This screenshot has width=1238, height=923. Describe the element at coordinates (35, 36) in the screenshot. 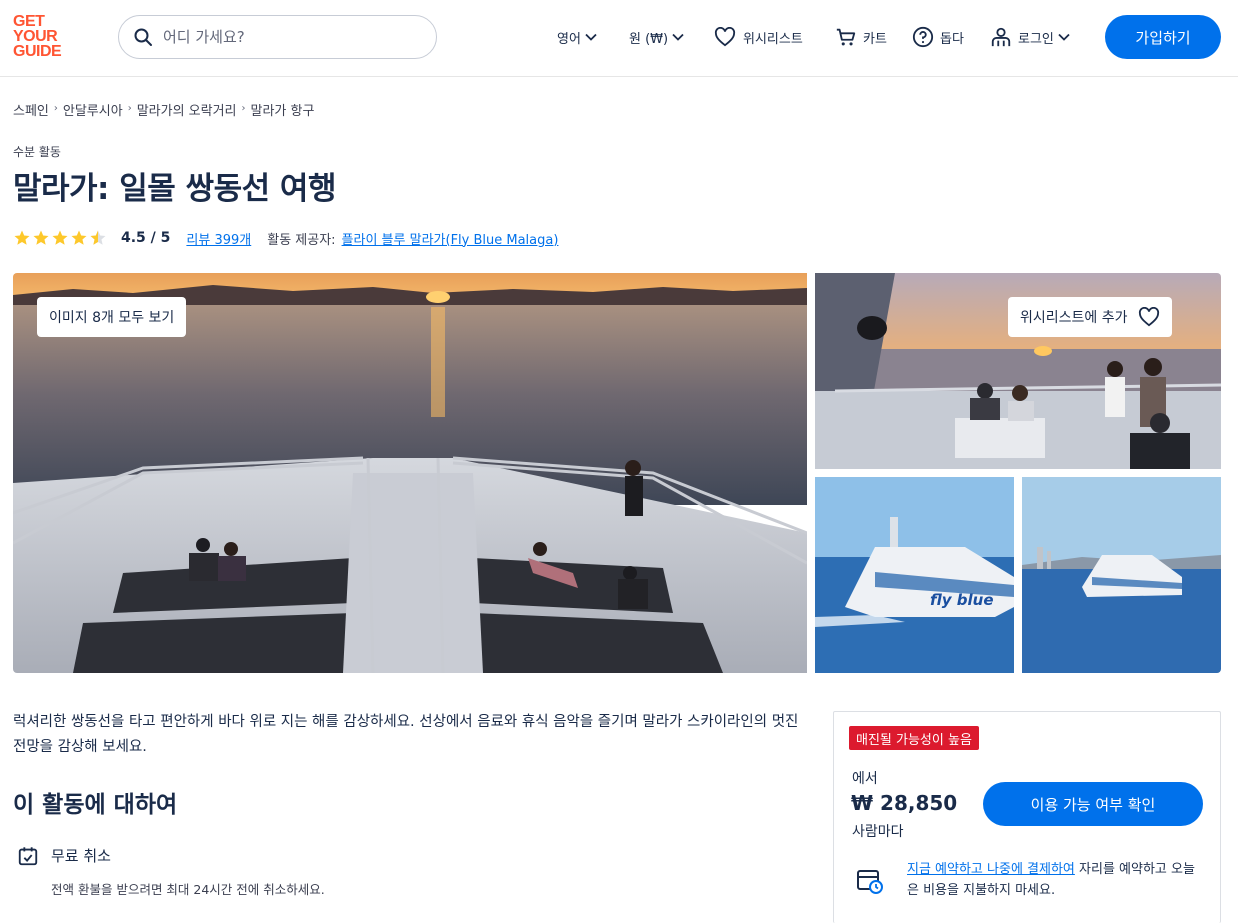

I see `logo-line-2: YOUR` at that location.